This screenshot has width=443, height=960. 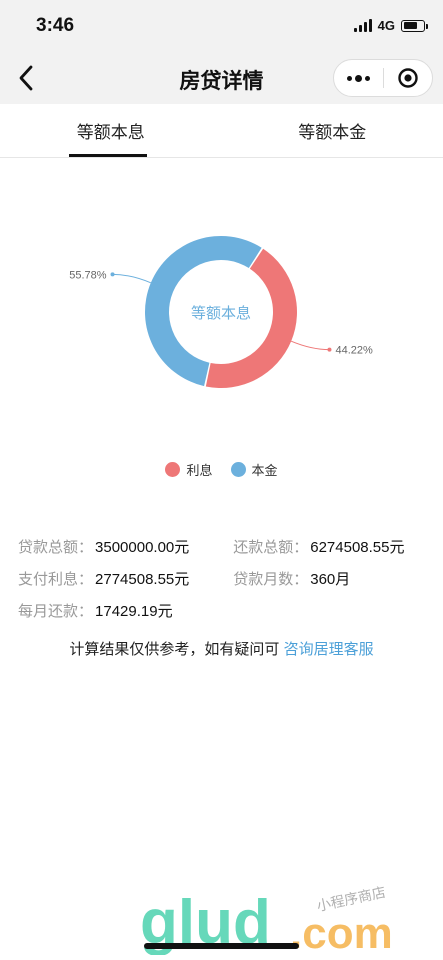 I want to click on legend-item-interest: 利息, so click(x=189, y=469).